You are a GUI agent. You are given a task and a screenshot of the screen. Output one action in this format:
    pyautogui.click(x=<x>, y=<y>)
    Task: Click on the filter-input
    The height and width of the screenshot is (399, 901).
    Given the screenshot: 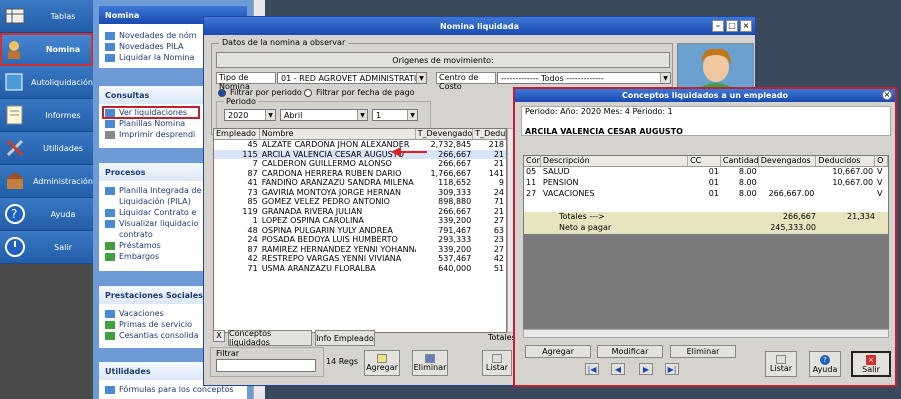 What is the action you would take?
    pyautogui.click(x=266, y=365)
    